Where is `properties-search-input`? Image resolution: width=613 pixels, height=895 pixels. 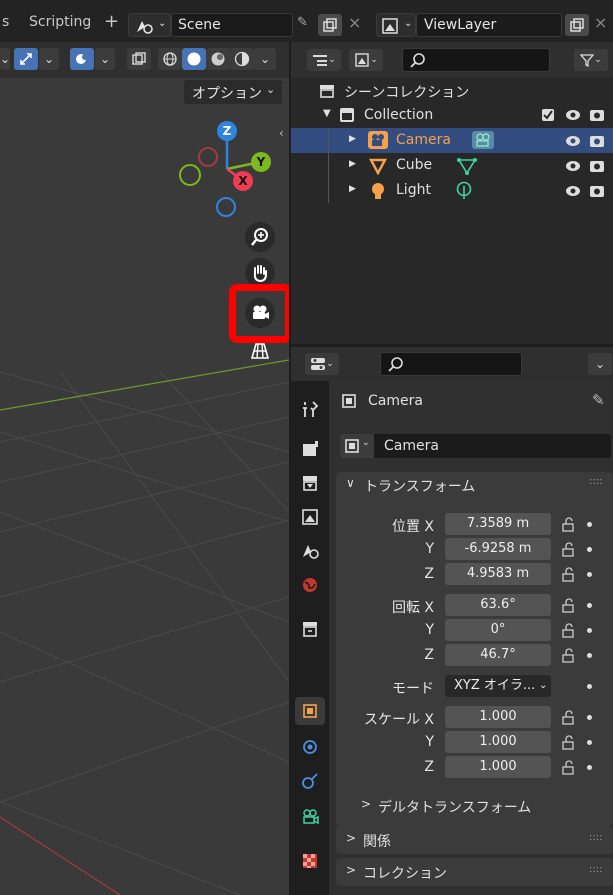
properties-search-input is located at coordinates (451, 364).